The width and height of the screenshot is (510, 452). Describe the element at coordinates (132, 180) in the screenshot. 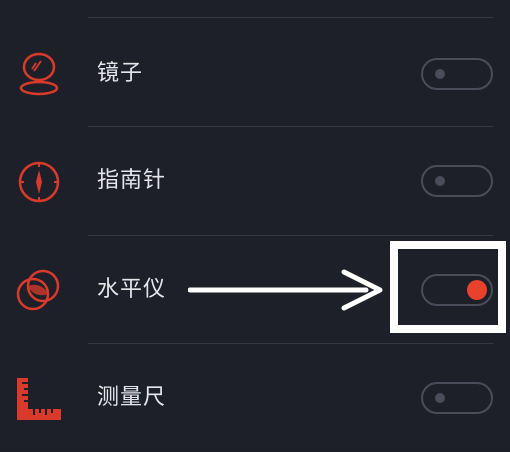

I see `compass-label: 指南针` at that location.